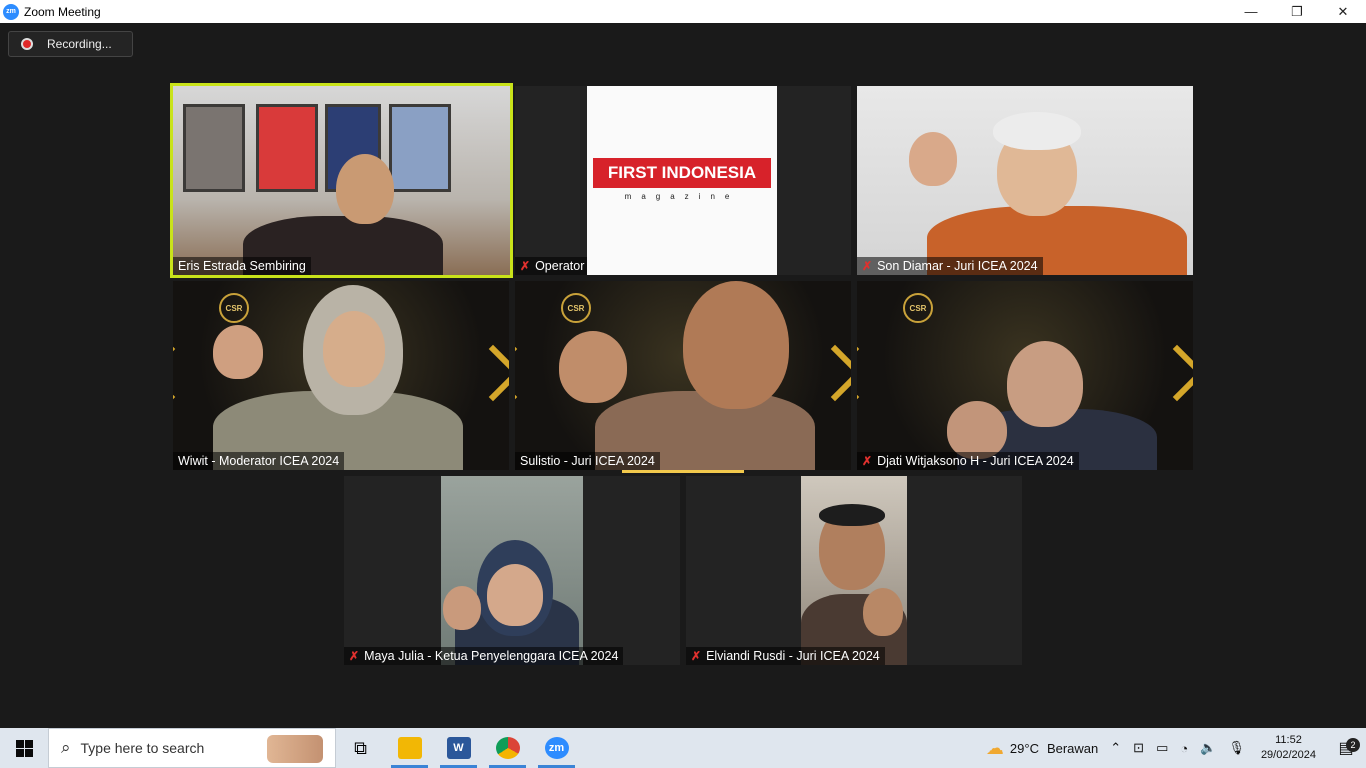 Image resolution: width=1366 pixels, height=768 pixels. I want to click on participant-name-tag: ✗ Djati Witjaksono H - Juri ICEA 2024, so click(968, 461).